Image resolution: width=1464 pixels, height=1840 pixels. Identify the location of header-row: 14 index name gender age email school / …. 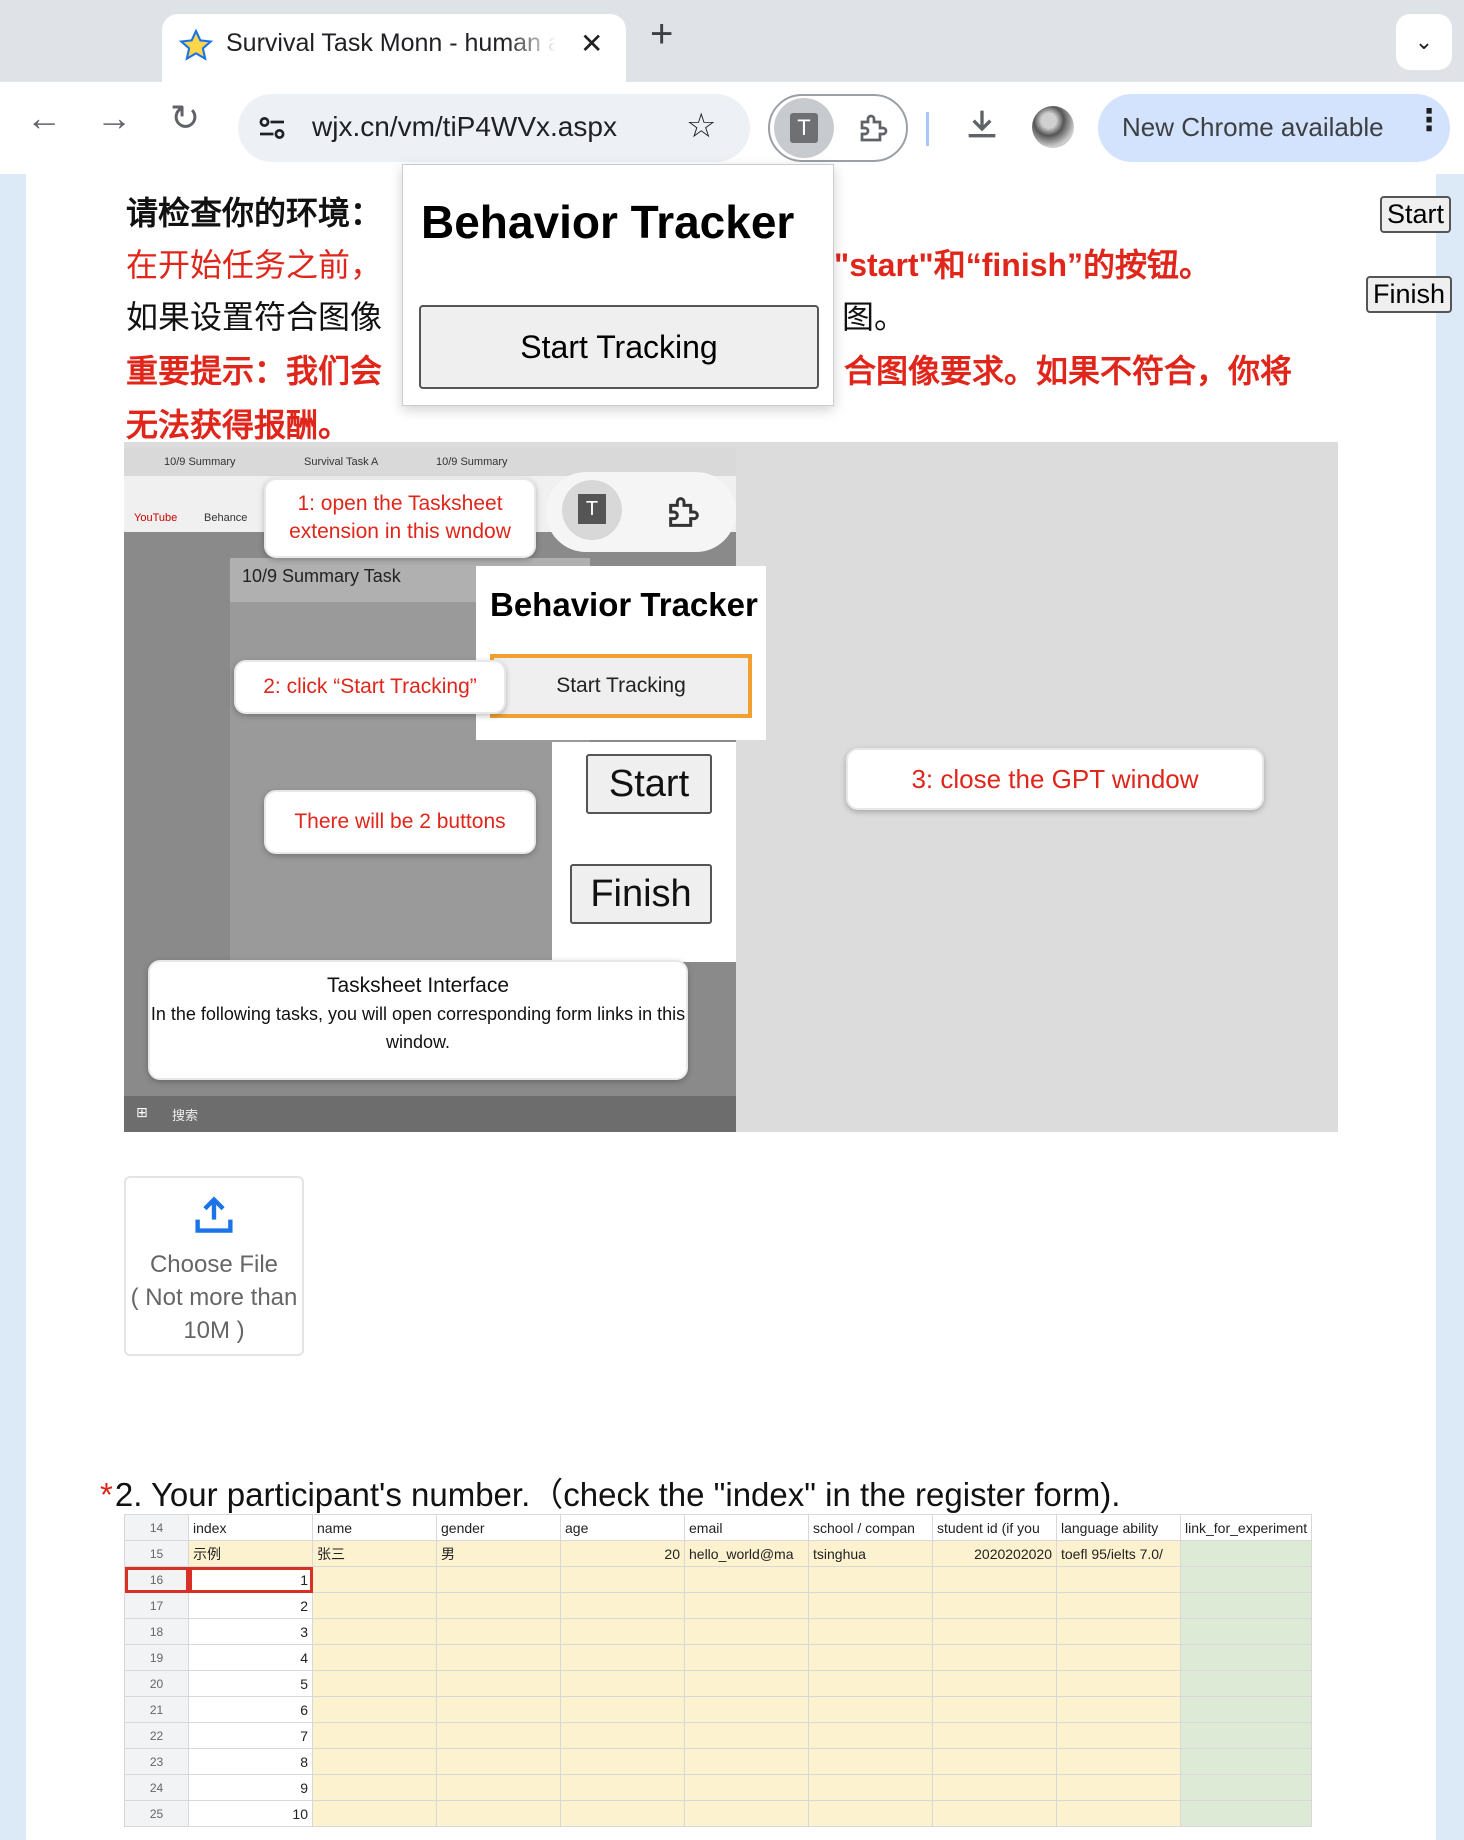
(718, 1527).